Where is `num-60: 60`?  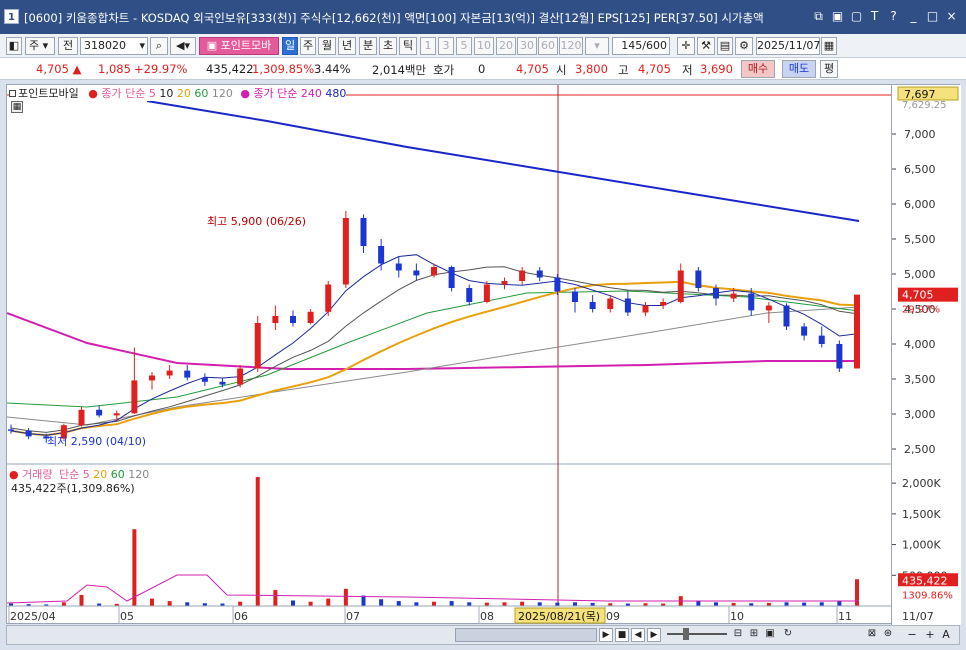 num-60: 60 is located at coordinates (548, 46).